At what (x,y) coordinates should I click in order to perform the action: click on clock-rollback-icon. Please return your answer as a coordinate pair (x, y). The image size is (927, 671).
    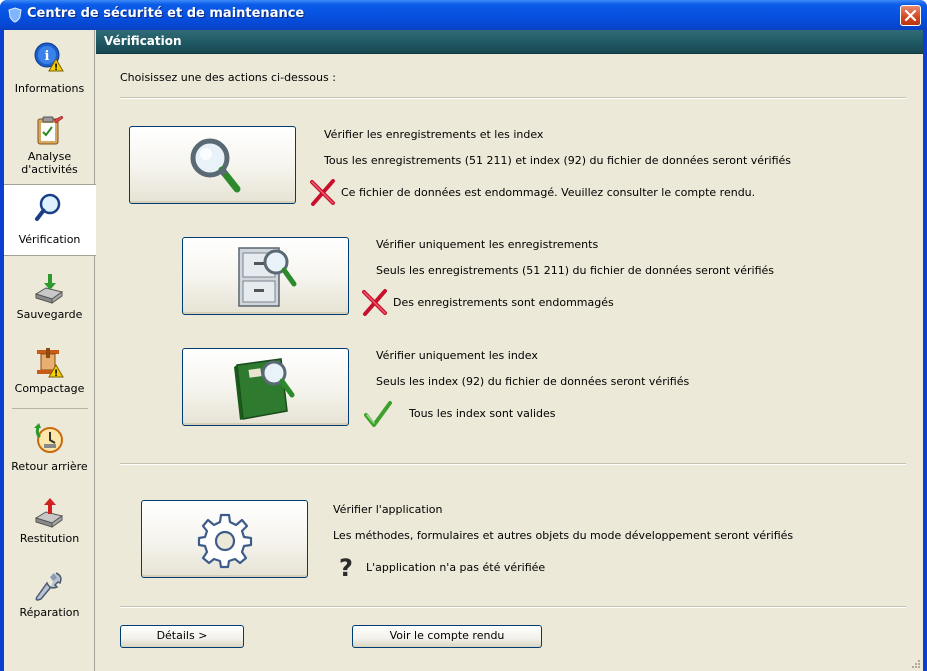
    Looking at the image, I should click on (48, 438).